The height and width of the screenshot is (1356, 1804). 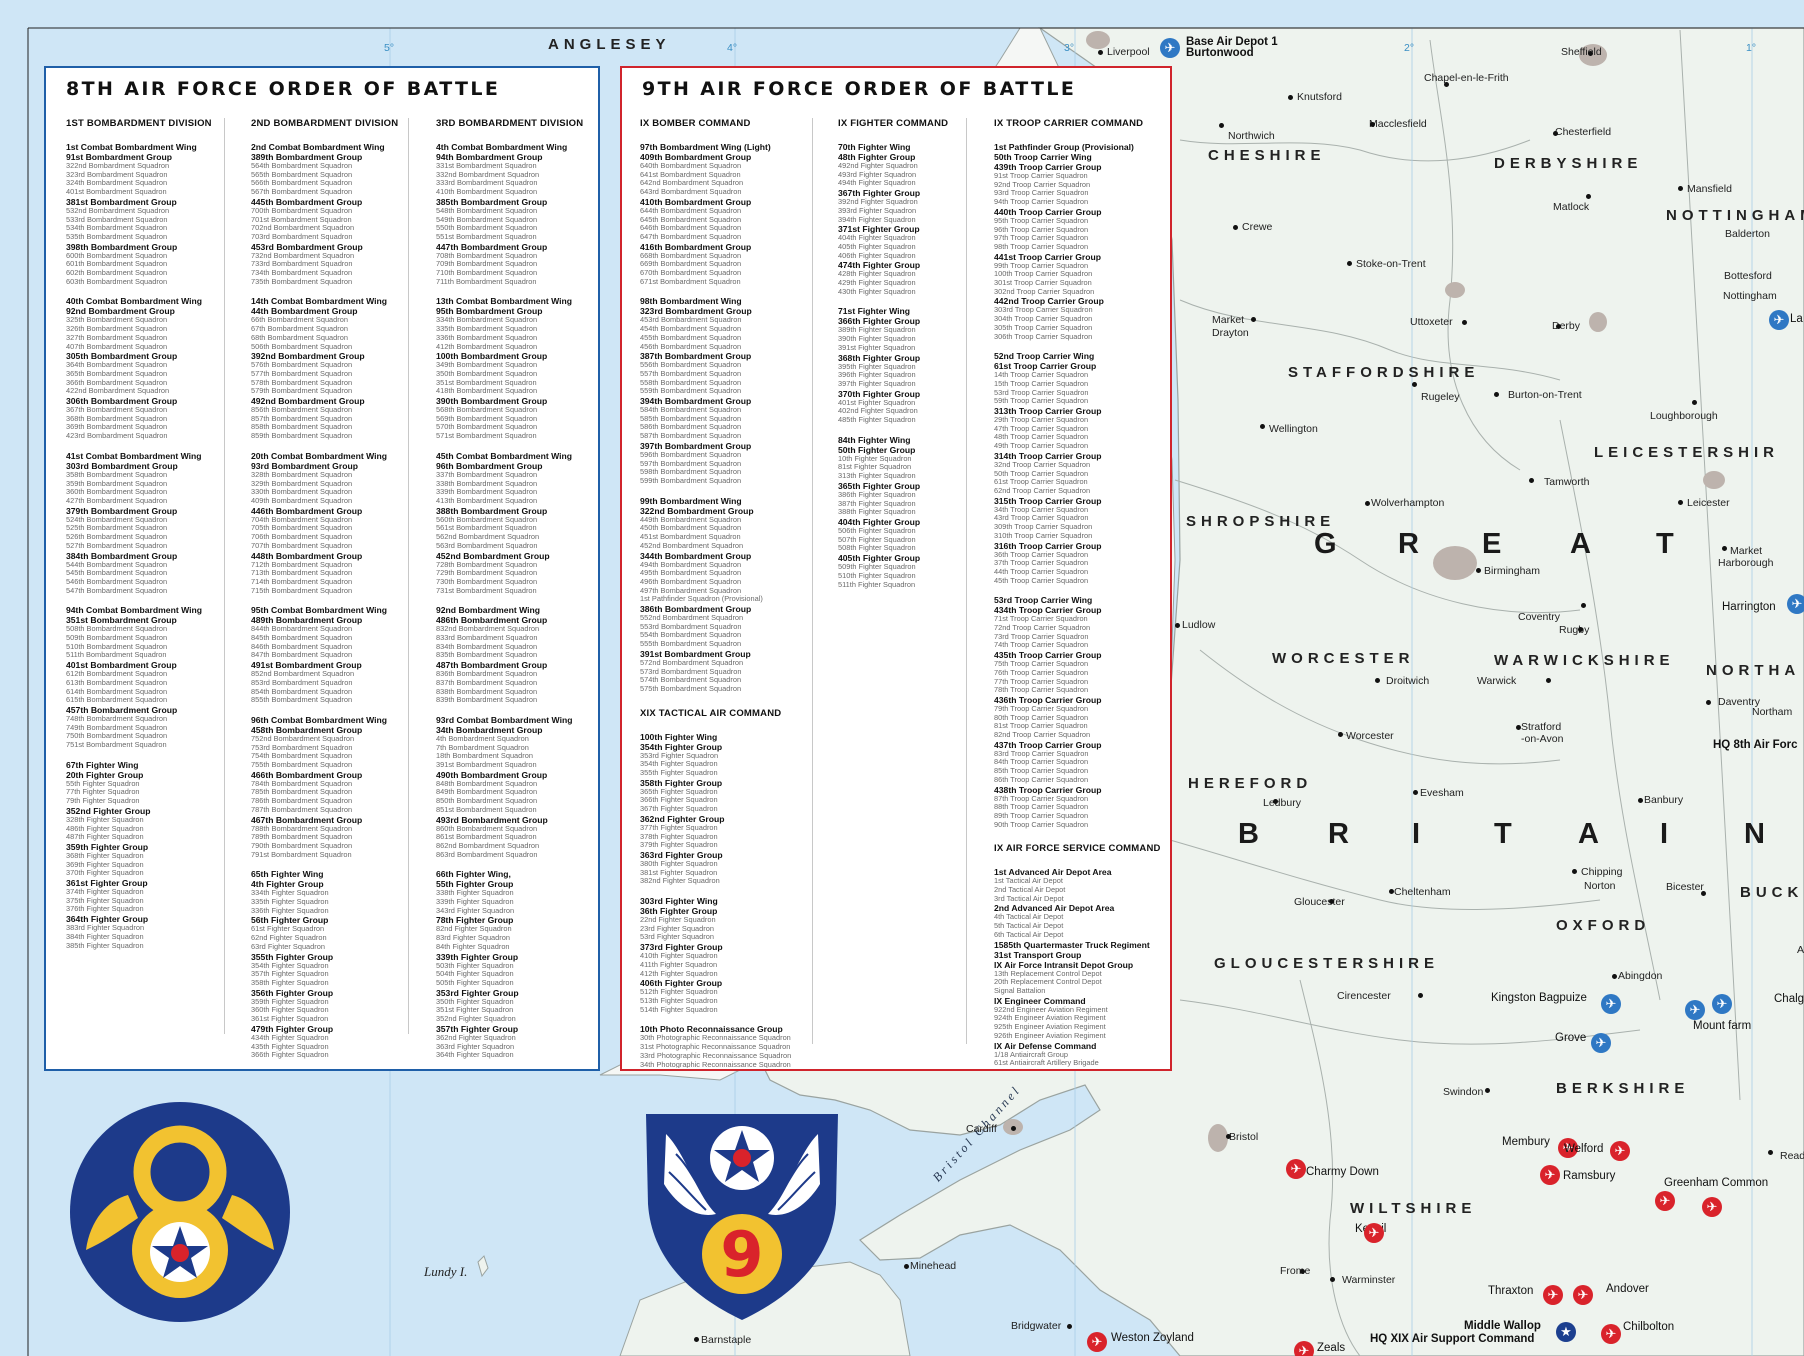 What do you see at coordinates (1416, 834) in the screenshot?
I see `country-letter: I` at bounding box center [1416, 834].